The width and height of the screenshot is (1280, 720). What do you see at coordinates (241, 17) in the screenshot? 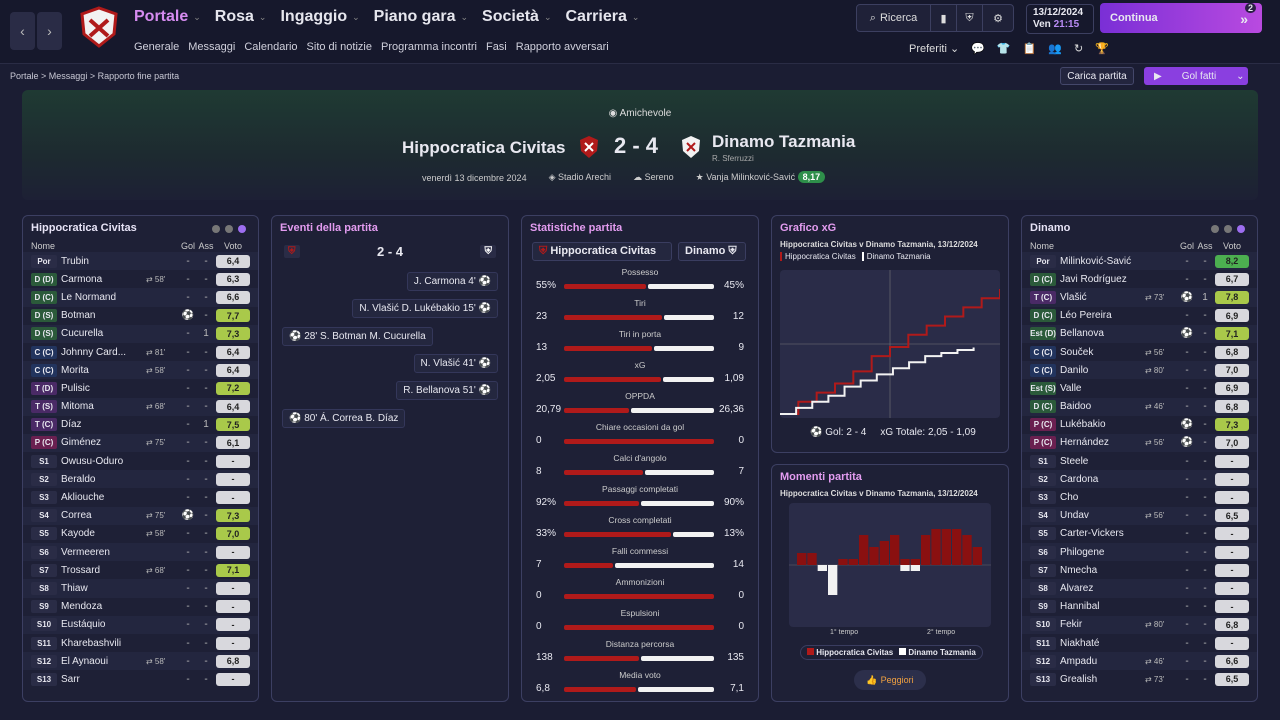
I see `menu-rosa: Rosa ⌄` at bounding box center [241, 17].